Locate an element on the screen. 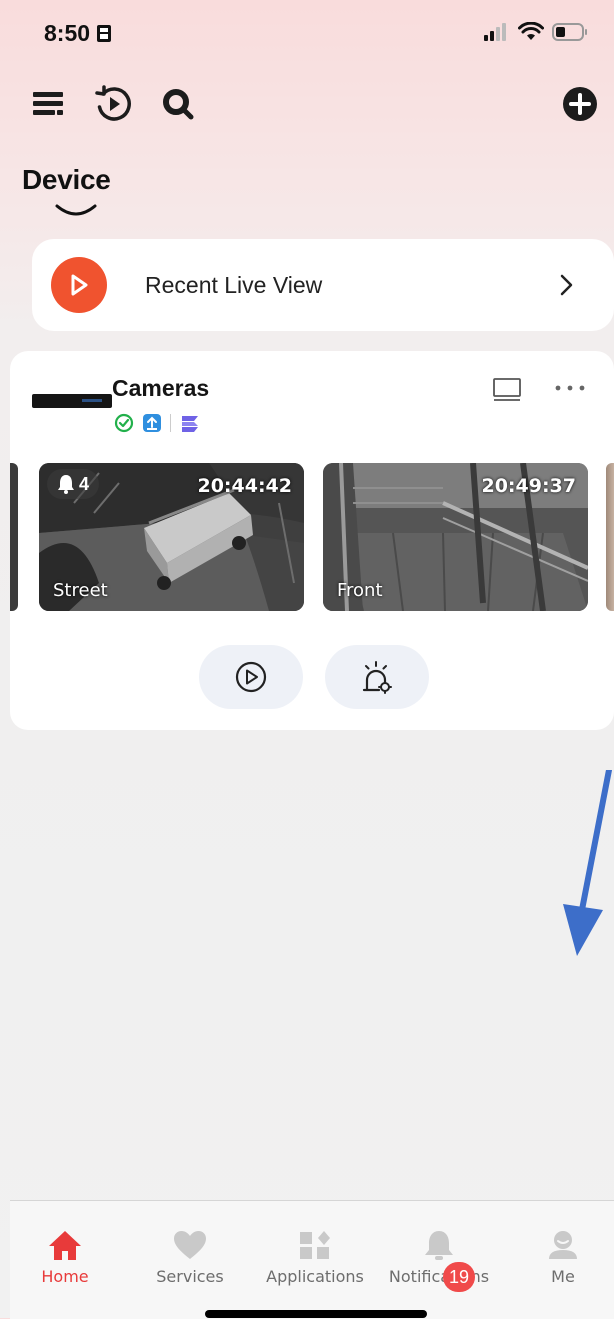 This screenshot has width=614, height=1319. playback-pill-button is located at coordinates (251, 677).